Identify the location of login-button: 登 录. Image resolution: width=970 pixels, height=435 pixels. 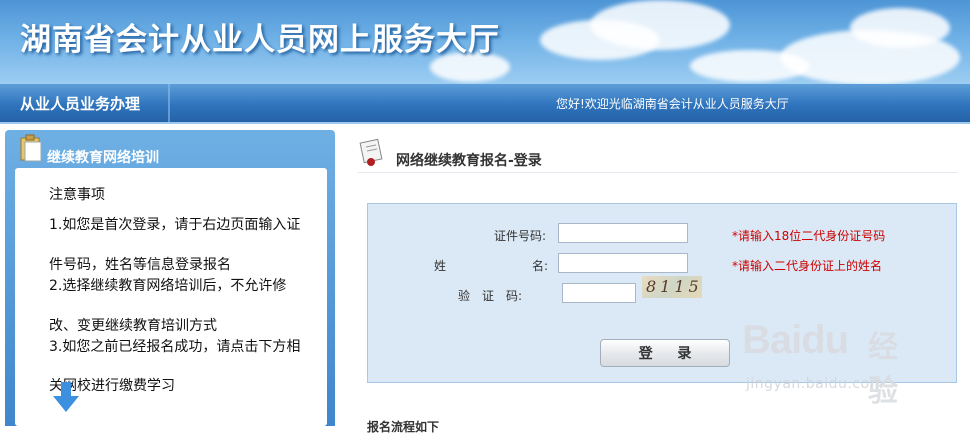
(665, 353).